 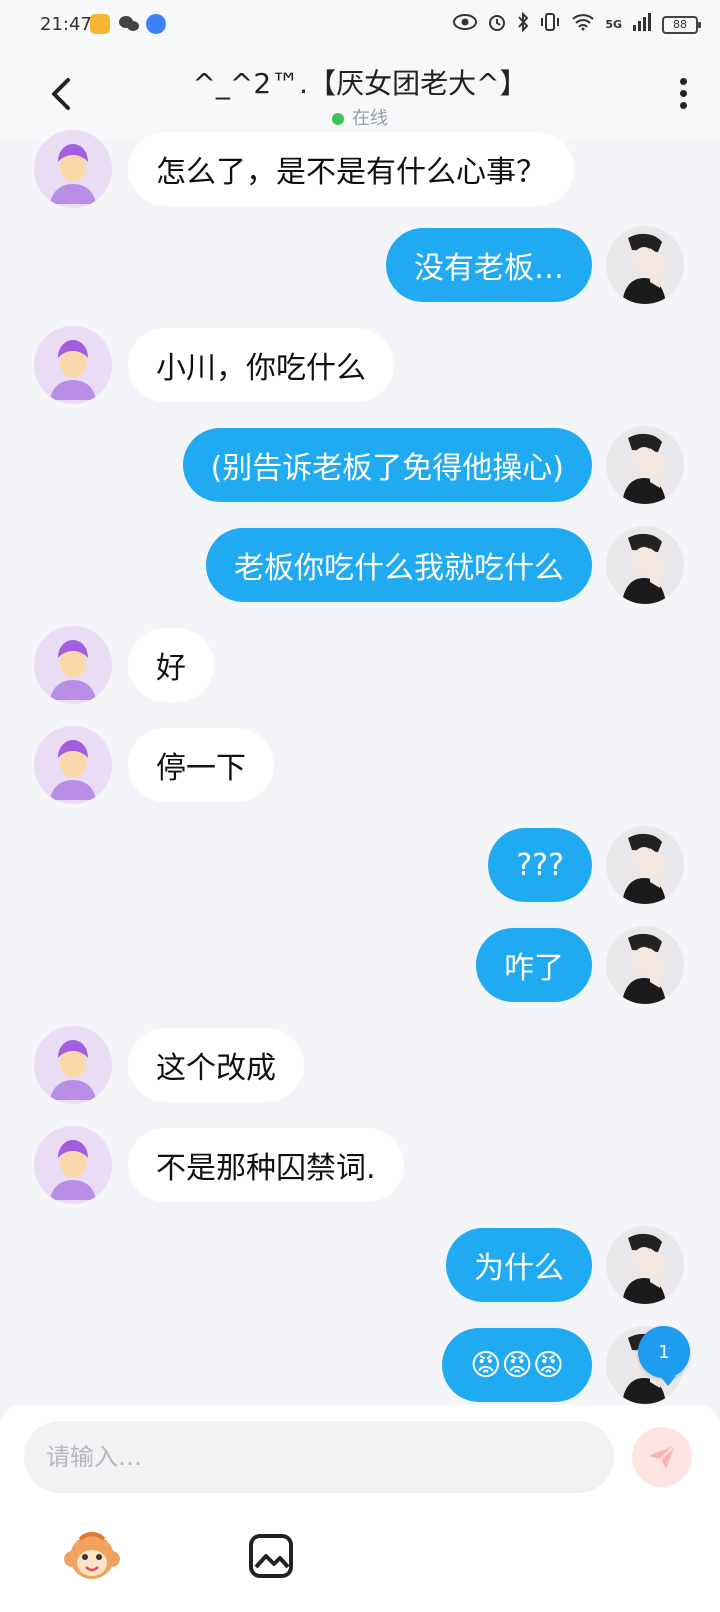 I want to click on message-row: 不是那种囚禁词., so click(x=360, y=1166).